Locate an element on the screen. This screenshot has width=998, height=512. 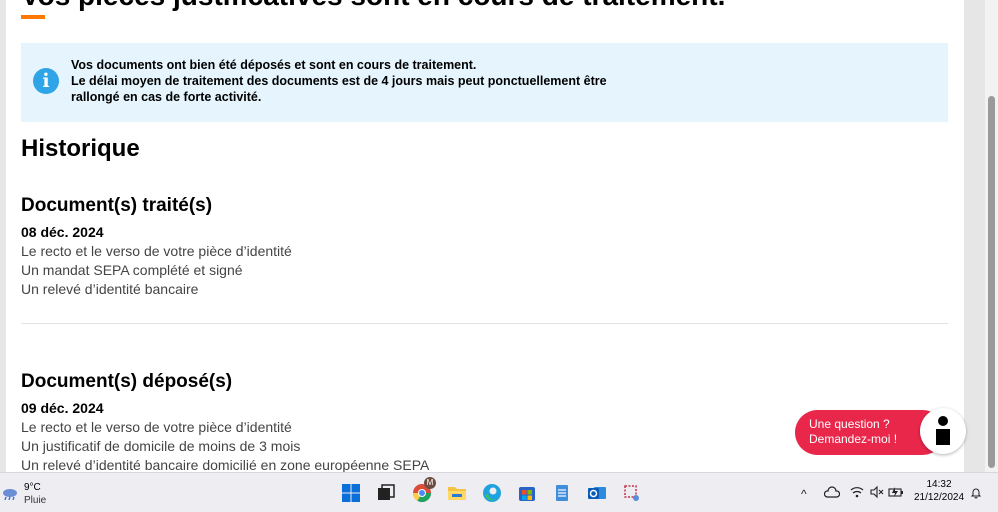
onedrive-cloud-icon is located at coordinates (832, 493).